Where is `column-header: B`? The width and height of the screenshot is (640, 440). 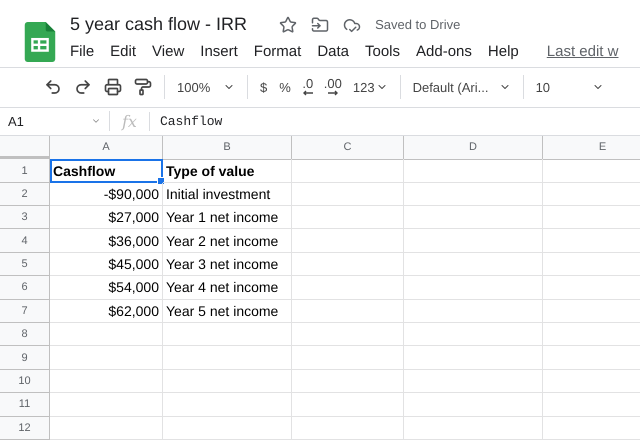 column-header: B is located at coordinates (227, 148).